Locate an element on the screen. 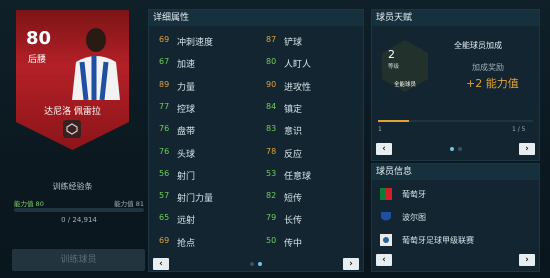 Image resolution: width=550 pixels, height=278 pixels. training-progress-bar is located at coordinates (79, 210).